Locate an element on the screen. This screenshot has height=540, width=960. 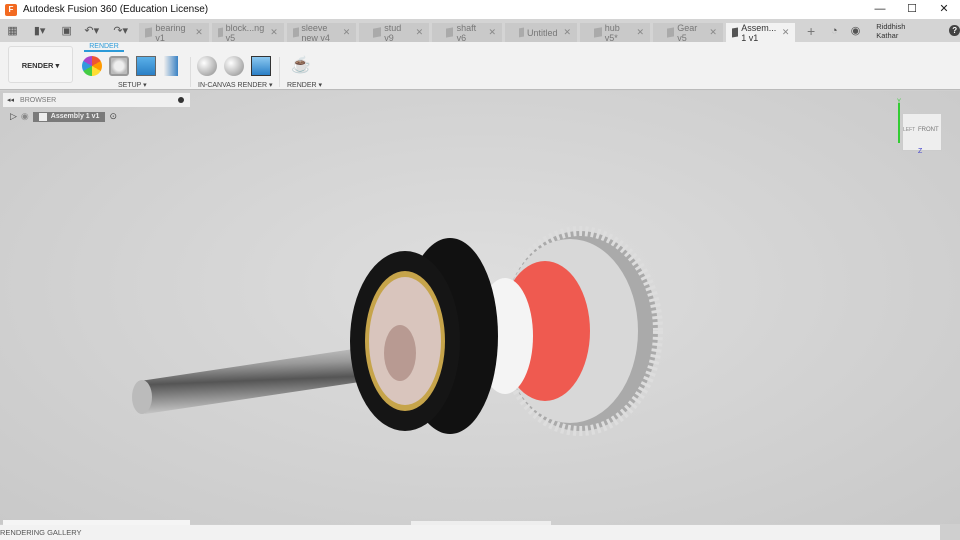
tab-bearing: bearing v1 ✕ is located at coordinates (174, 32).